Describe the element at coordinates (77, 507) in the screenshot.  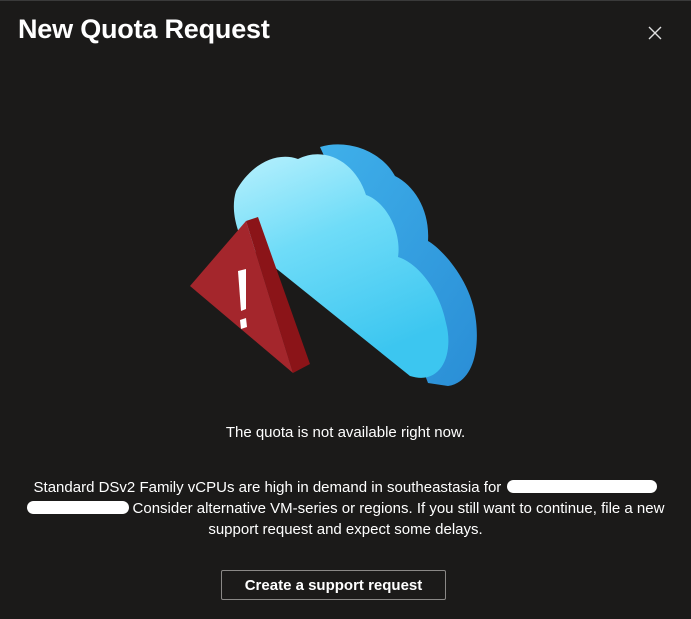
I see `redacted-subscription-id` at that location.